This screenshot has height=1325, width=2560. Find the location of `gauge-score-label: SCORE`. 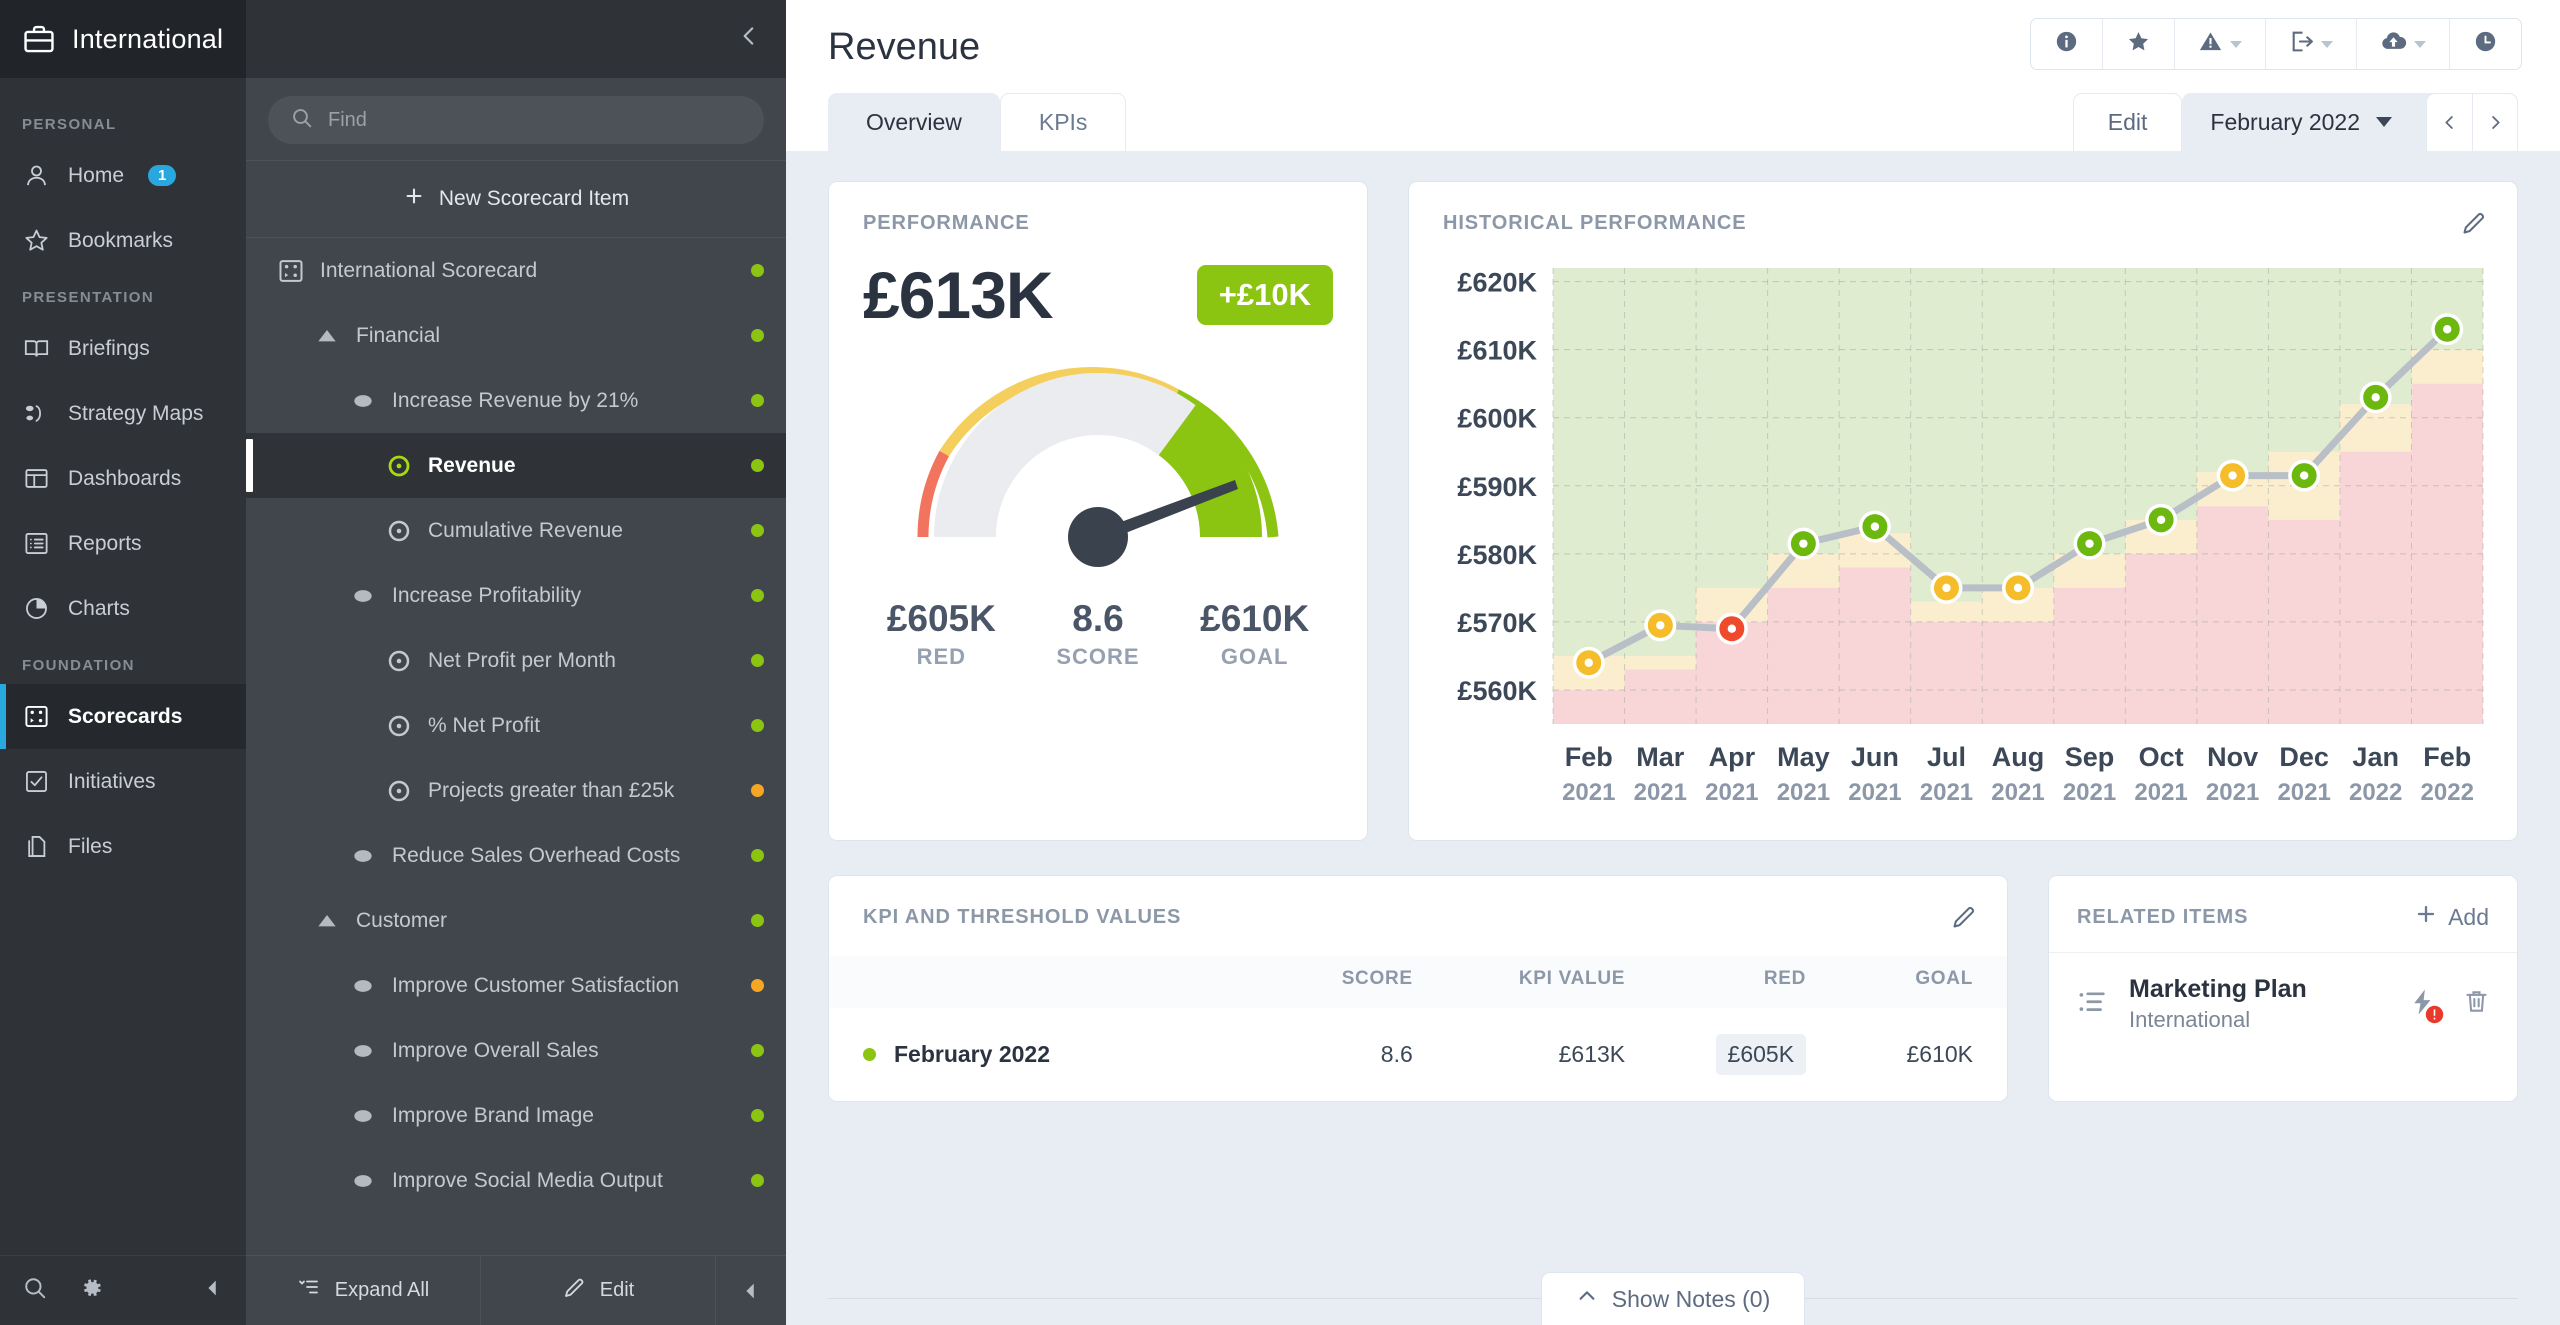

gauge-score-label: SCORE is located at coordinates (1098, 656).